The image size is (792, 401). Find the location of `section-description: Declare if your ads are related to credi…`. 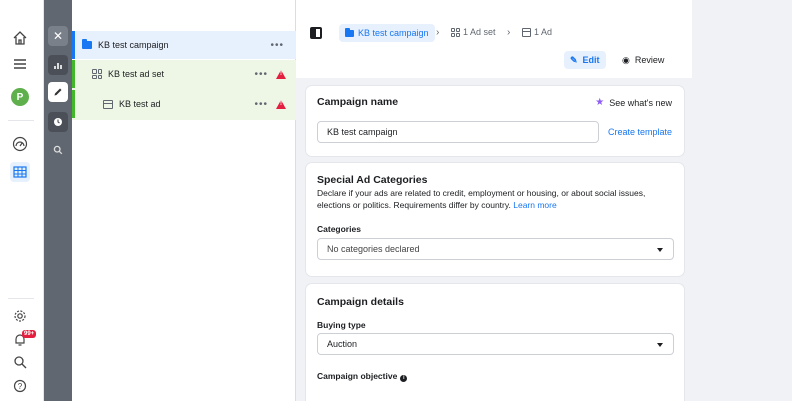

section-description: Declare if your ads are related to credi… is located at coordinates (497, 199).